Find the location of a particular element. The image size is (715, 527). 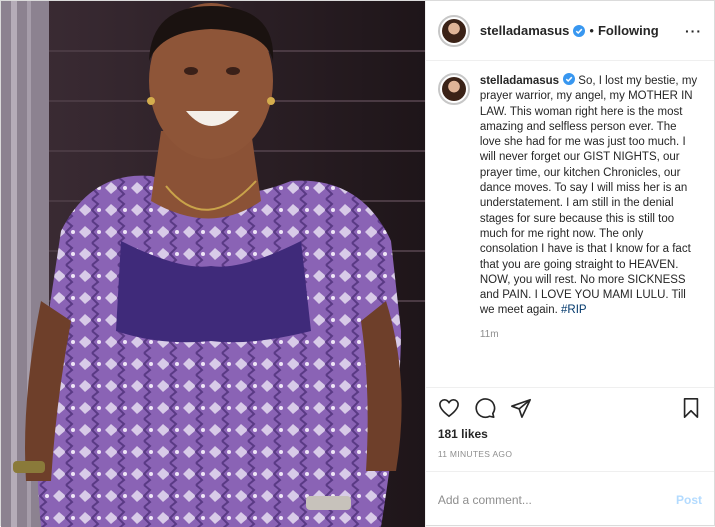

caption-username: stelladamasus is located at coordinates (519, 81).